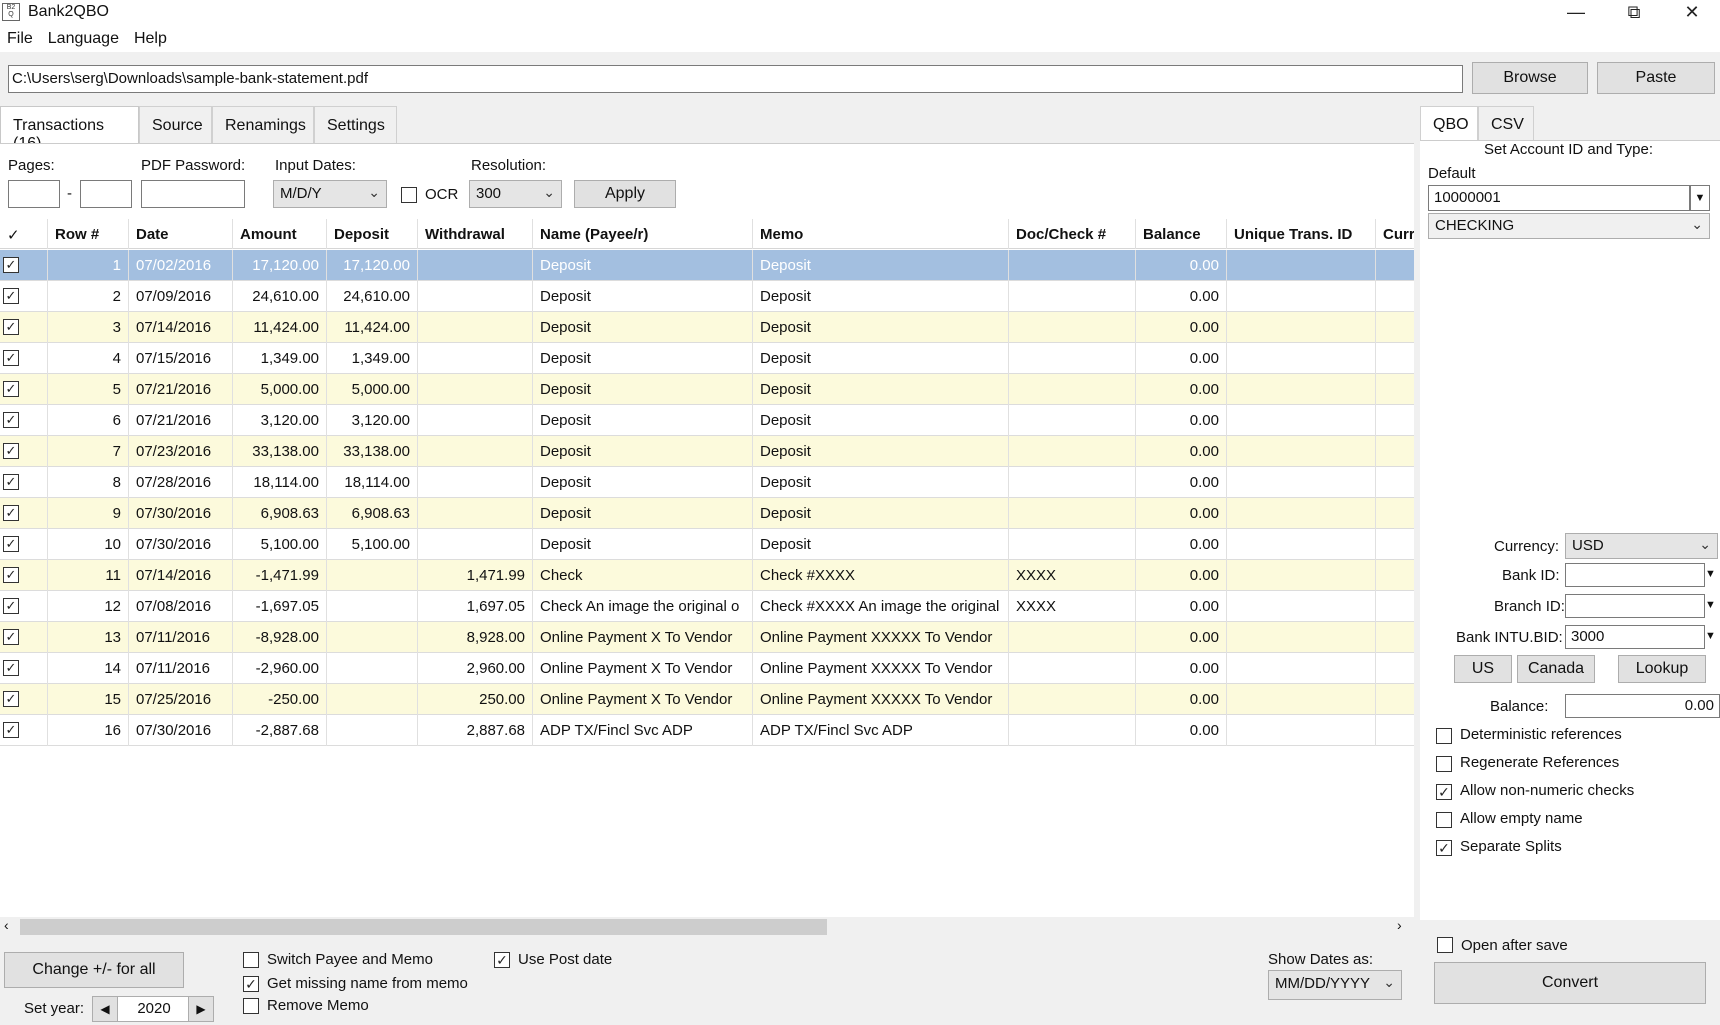 Image resolution: width=1720 pixels, height=1025 pixels. I want to click on branch-id-dropdown-icon: ▼, so click(1712, 606).